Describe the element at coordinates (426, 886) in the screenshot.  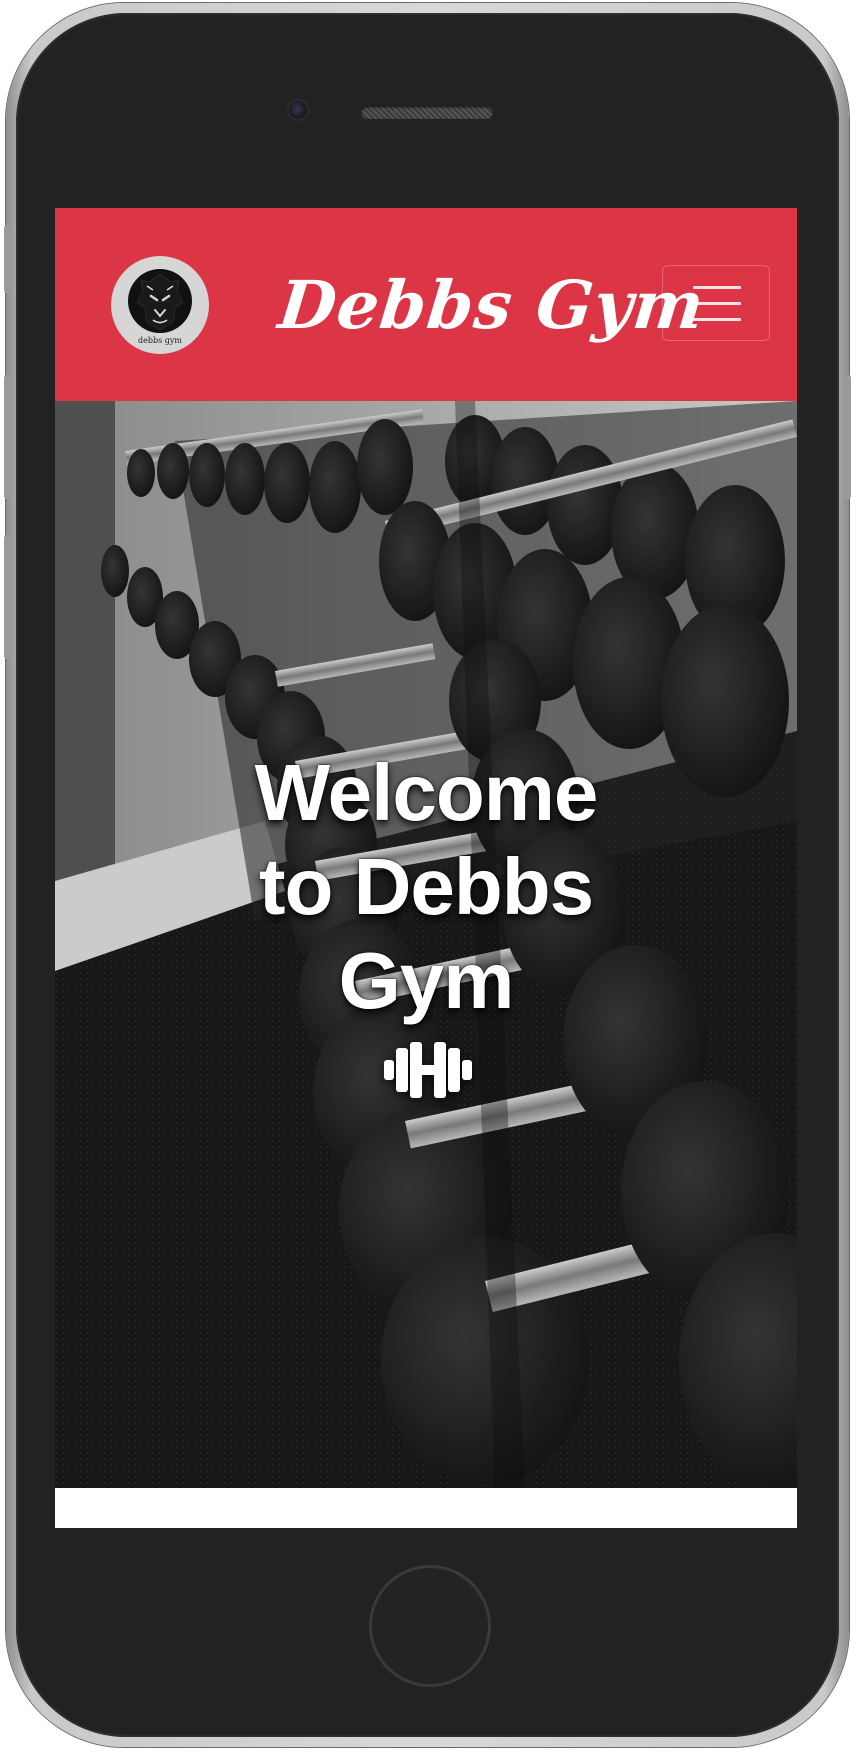
I see `hero-title: Welcome to Debbs Gym` at that location.